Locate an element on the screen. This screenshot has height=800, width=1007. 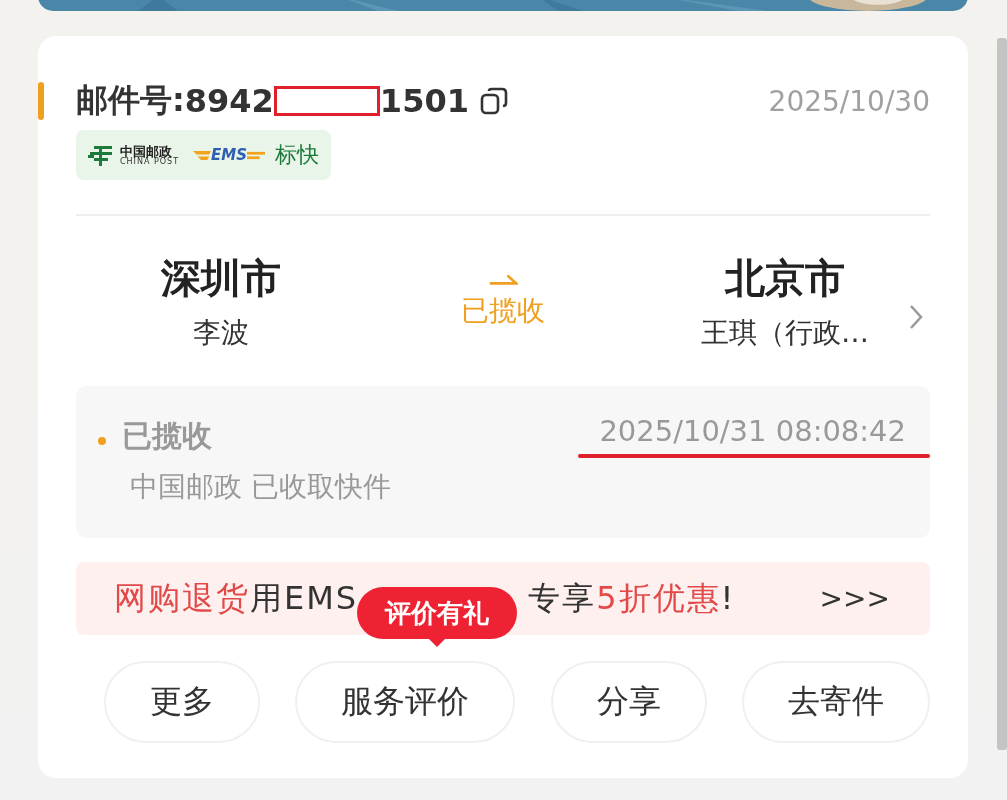
promo-text: 网购退货用EMS is located at coordinates (236, 598).